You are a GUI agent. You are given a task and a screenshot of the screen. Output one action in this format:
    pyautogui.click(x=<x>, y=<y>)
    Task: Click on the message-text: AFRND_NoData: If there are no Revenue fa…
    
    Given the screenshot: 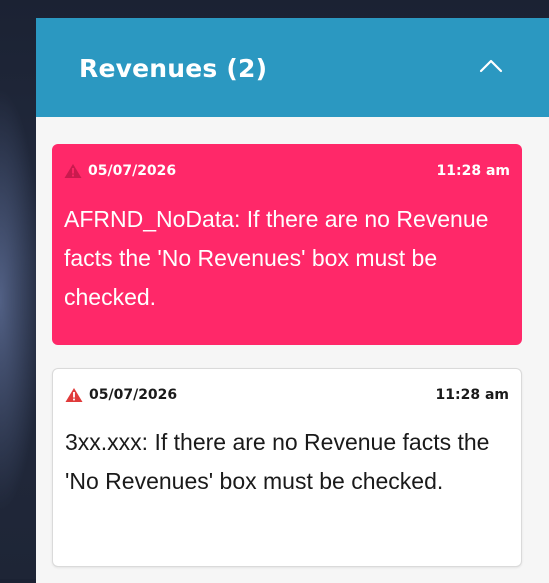 What is the action you would take?
    pyautogui.click(x=276, y=258)
    